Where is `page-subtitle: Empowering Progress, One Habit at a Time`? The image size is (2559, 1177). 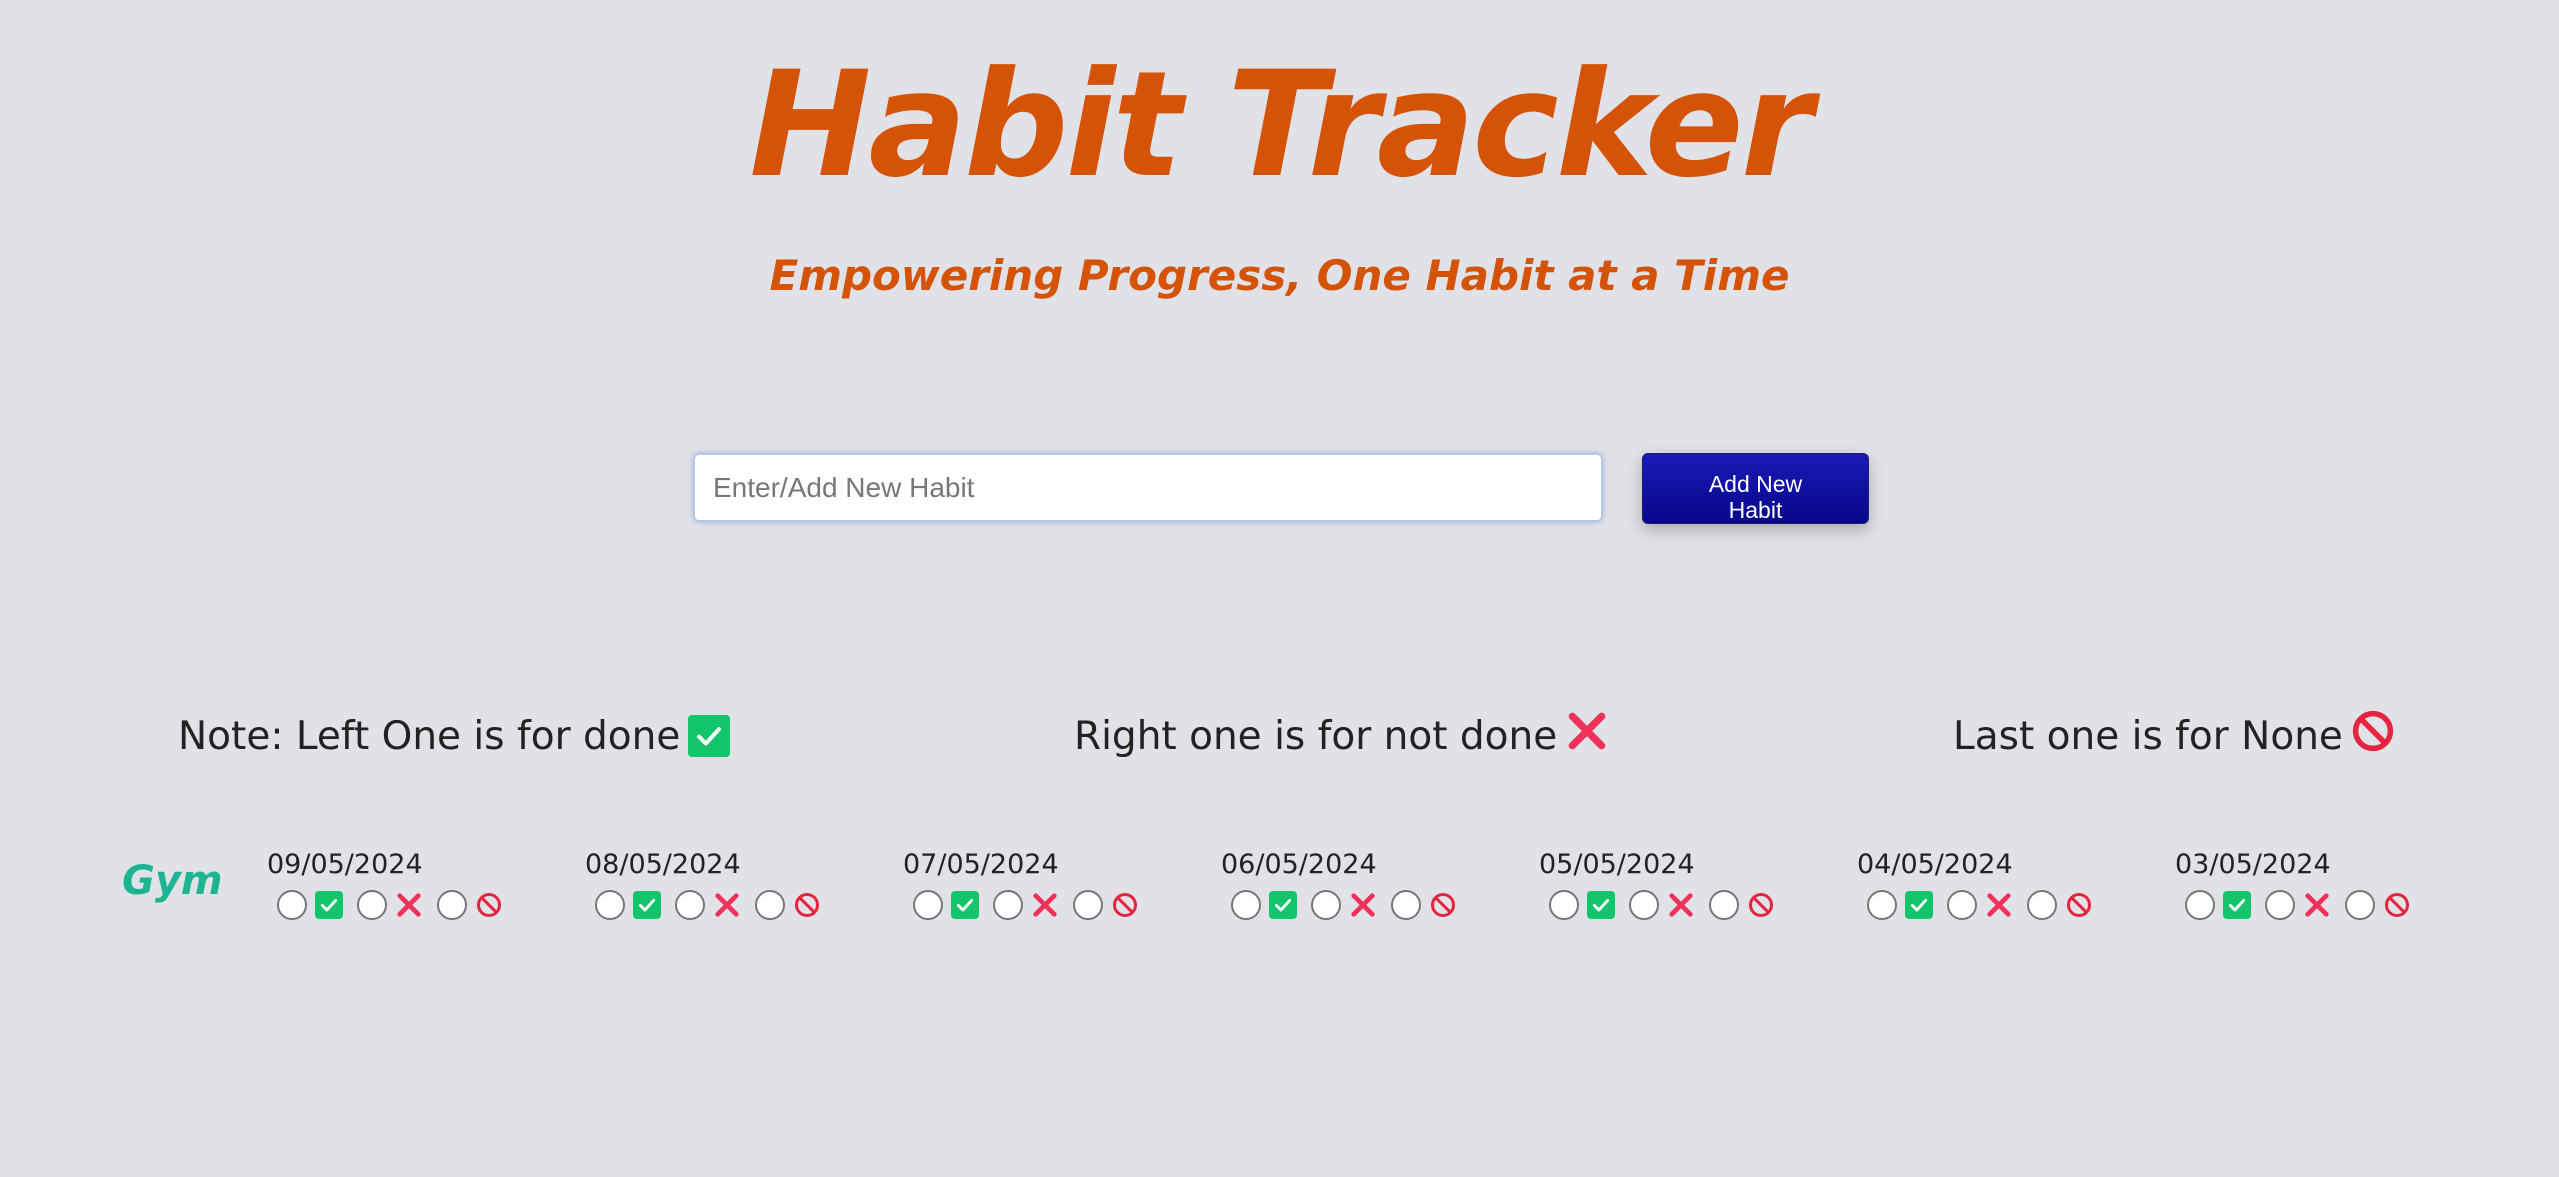
page-subtitle: Empowering Progress, One Habit at a Time is located at coordinates (1279, 275).